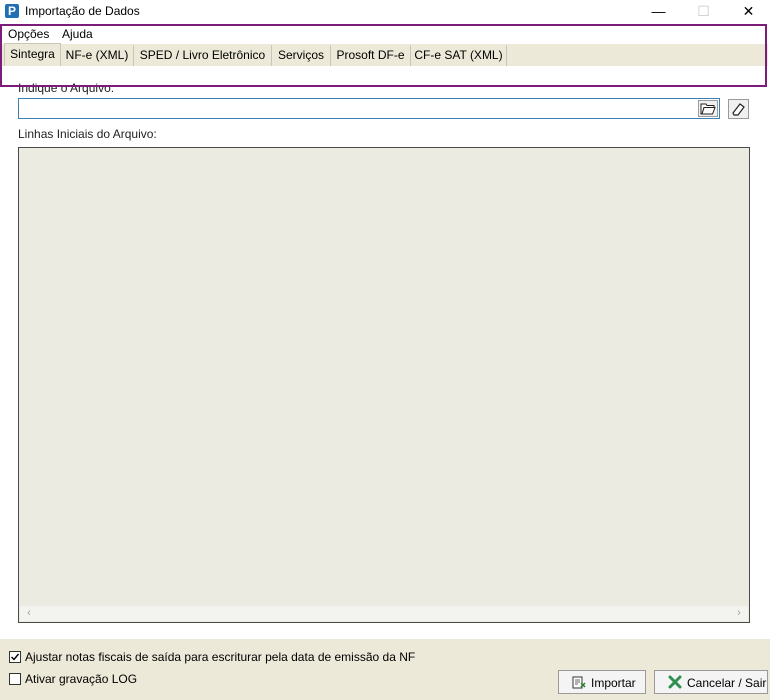 This screenshot has height=700, width=770. I want to click on title-bar: P Importação de Dados — ☐ ✕, so click(385, 11).